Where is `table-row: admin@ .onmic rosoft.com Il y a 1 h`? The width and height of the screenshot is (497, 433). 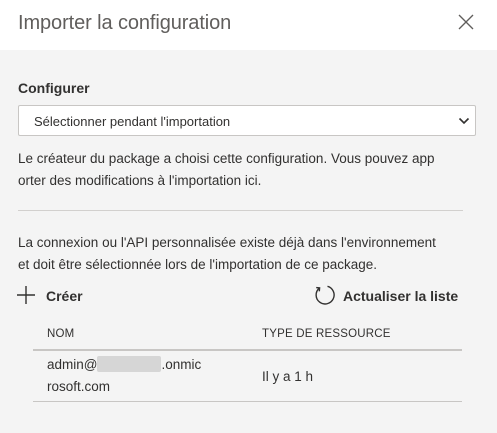 table-row: admin@ .onmic rosoft.com Il y a 1 h is located at coordinates (247, 376).